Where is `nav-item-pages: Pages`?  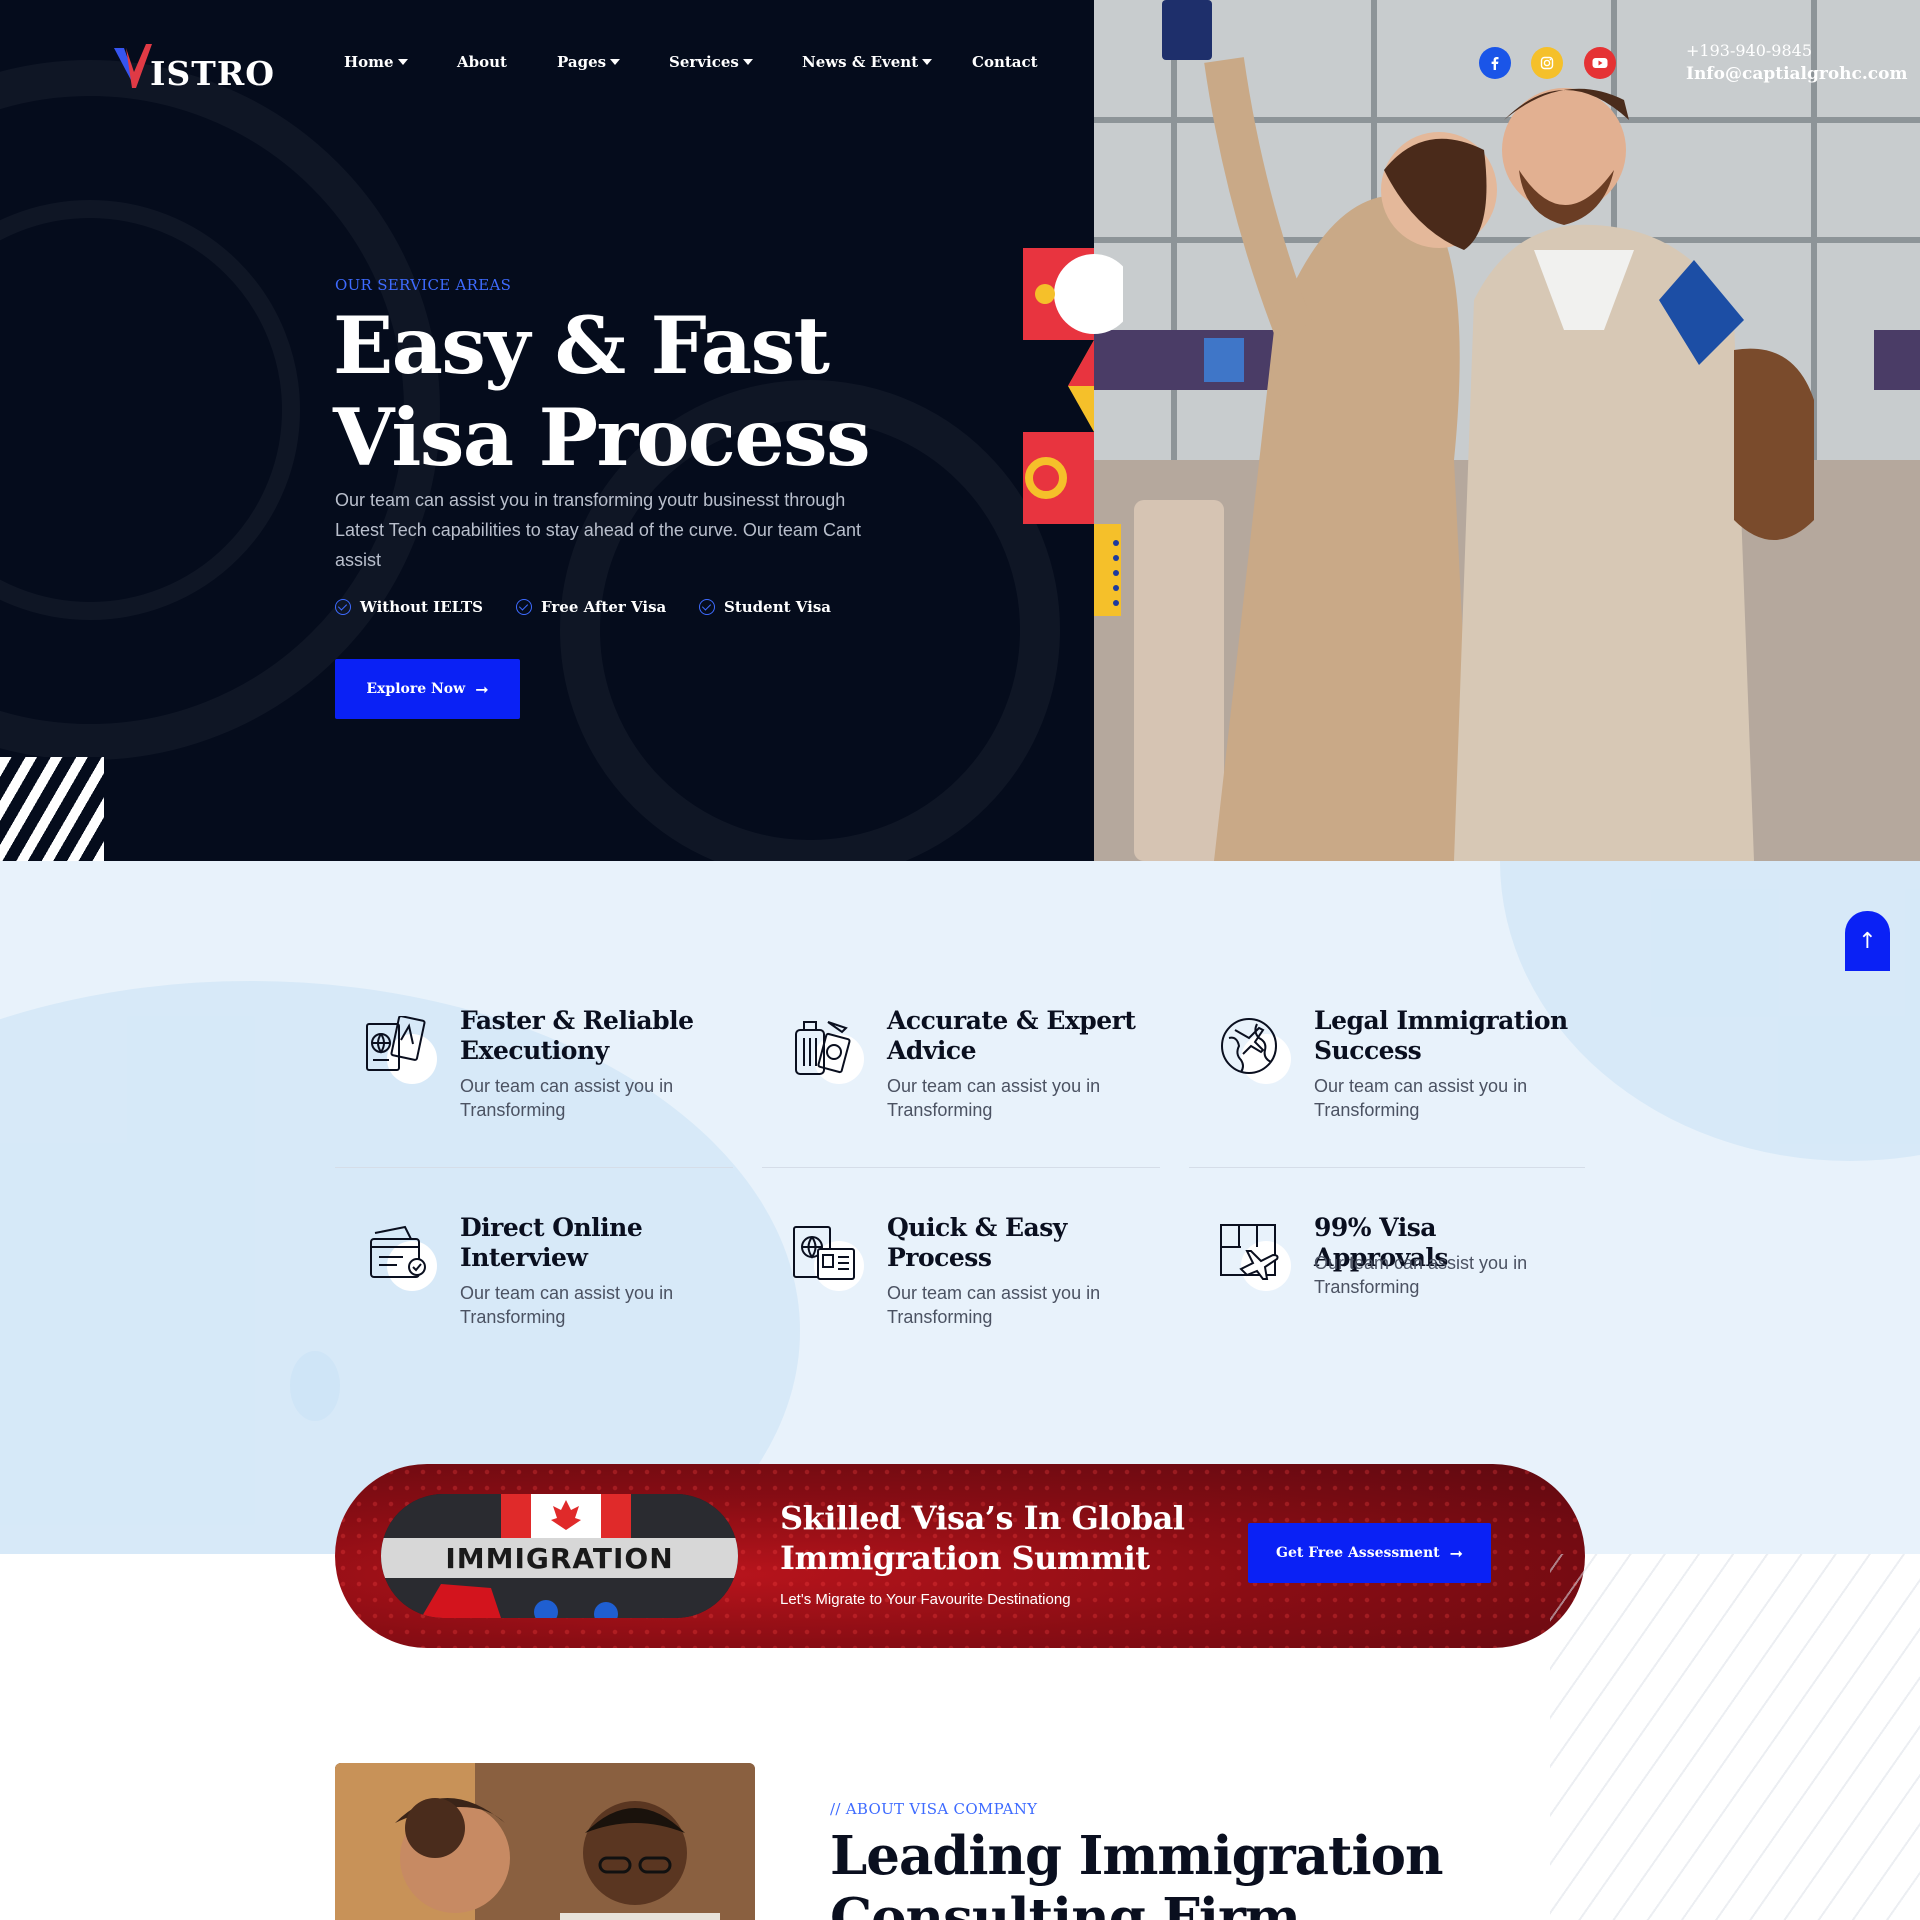
nav-item-pages: Pages is located at coordinates (589, 62).